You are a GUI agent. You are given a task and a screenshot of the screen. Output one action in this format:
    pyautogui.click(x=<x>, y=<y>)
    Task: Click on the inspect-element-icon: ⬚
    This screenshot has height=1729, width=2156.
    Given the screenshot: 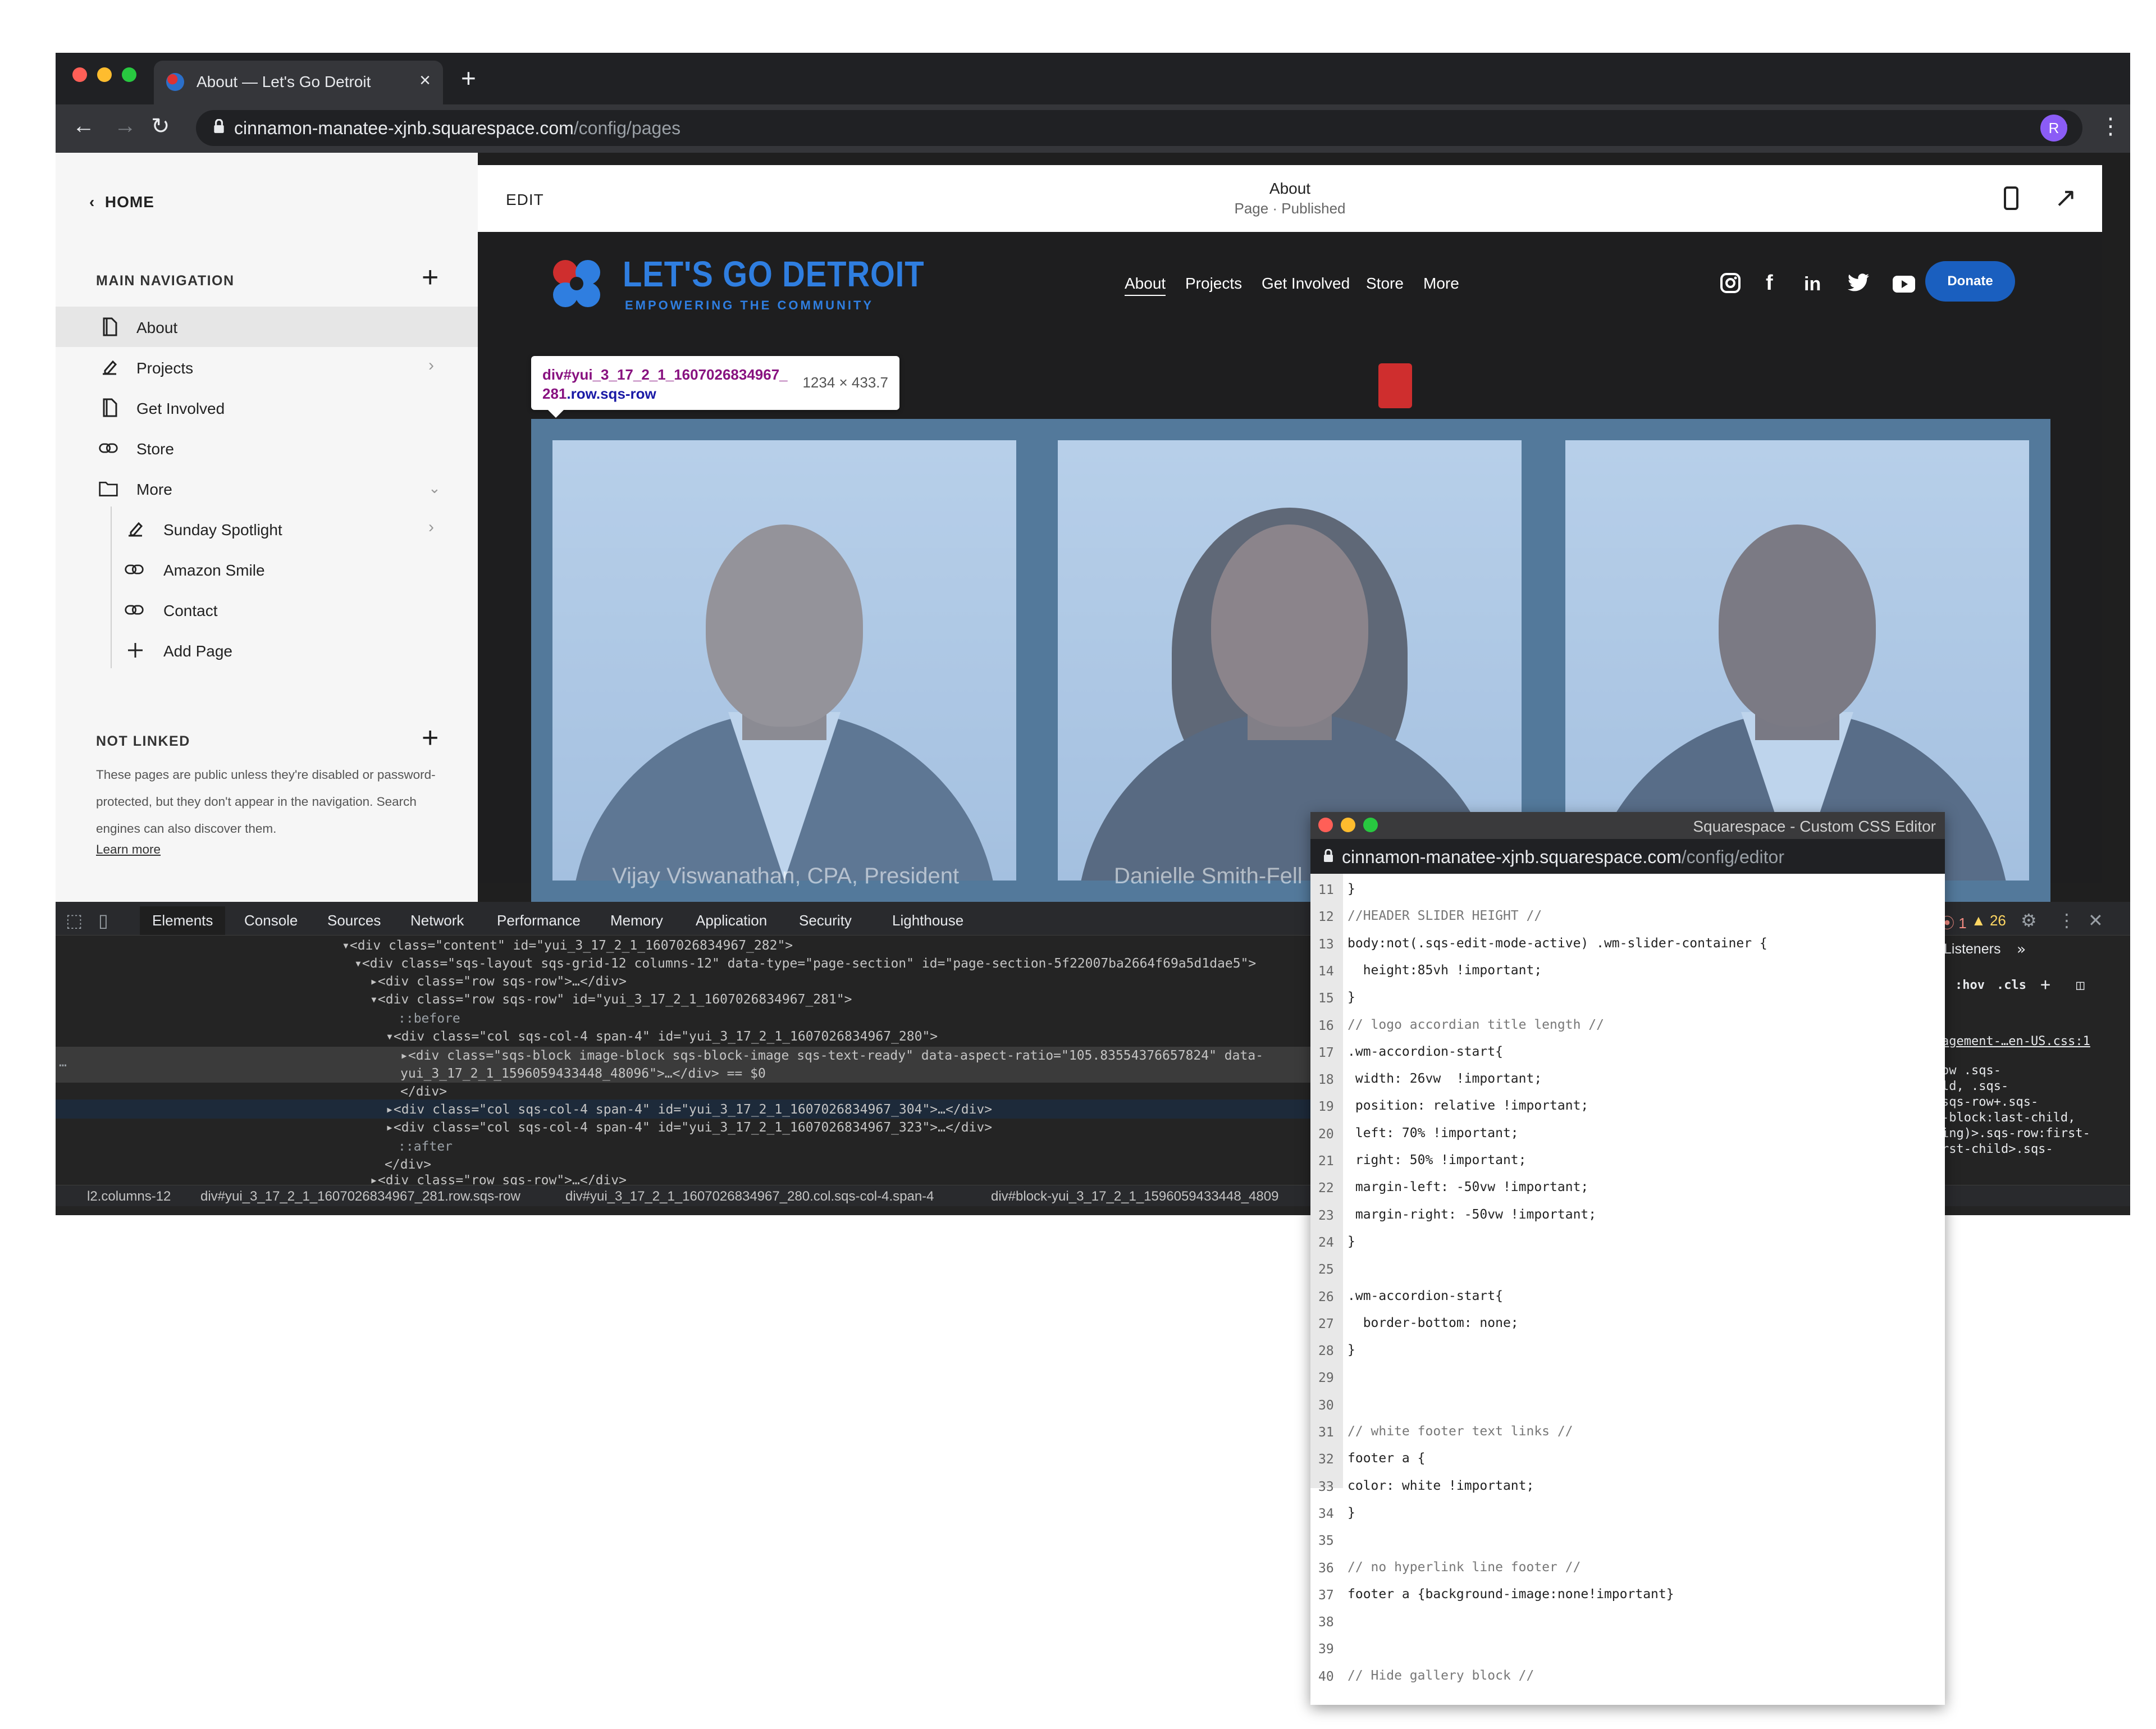 What is the action you would take?
    pyautogui.click(x=74, y=920)
    